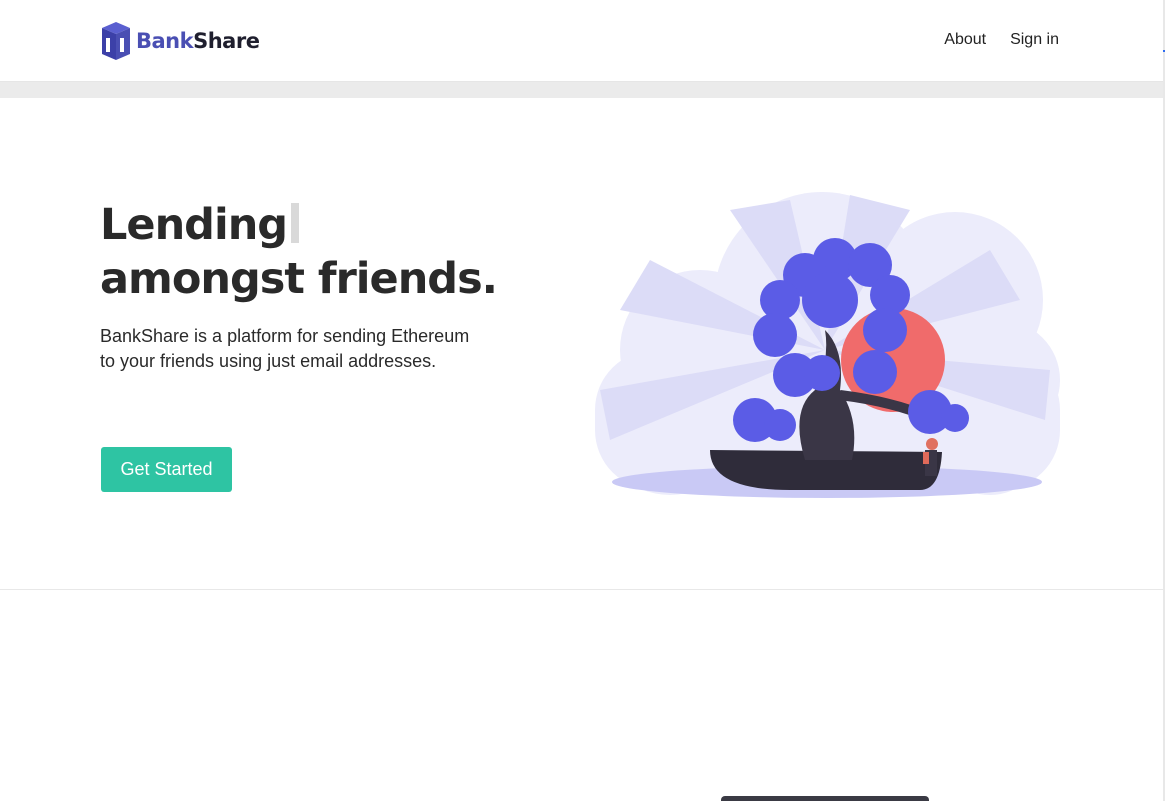  What do you see at coordinates (825, 798) in the screenshot?
I see `lower-section-preview` at bounding box center [825, 798].